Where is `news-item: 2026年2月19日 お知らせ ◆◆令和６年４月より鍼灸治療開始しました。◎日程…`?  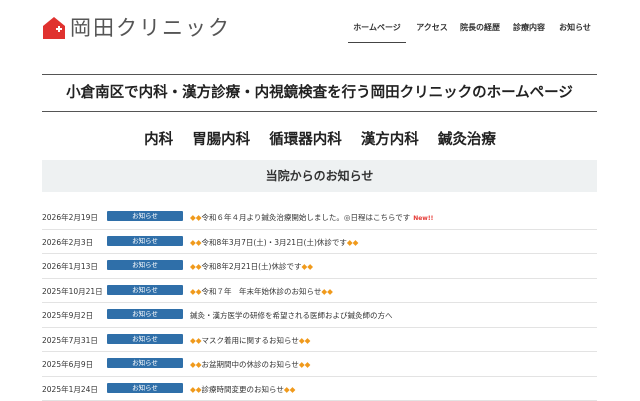
news-item: 2026年2月19日 お知らせ ◆◆令和６年４月より鍼灸治療開始しました。◎日程… is located at coordinates (319, 217).